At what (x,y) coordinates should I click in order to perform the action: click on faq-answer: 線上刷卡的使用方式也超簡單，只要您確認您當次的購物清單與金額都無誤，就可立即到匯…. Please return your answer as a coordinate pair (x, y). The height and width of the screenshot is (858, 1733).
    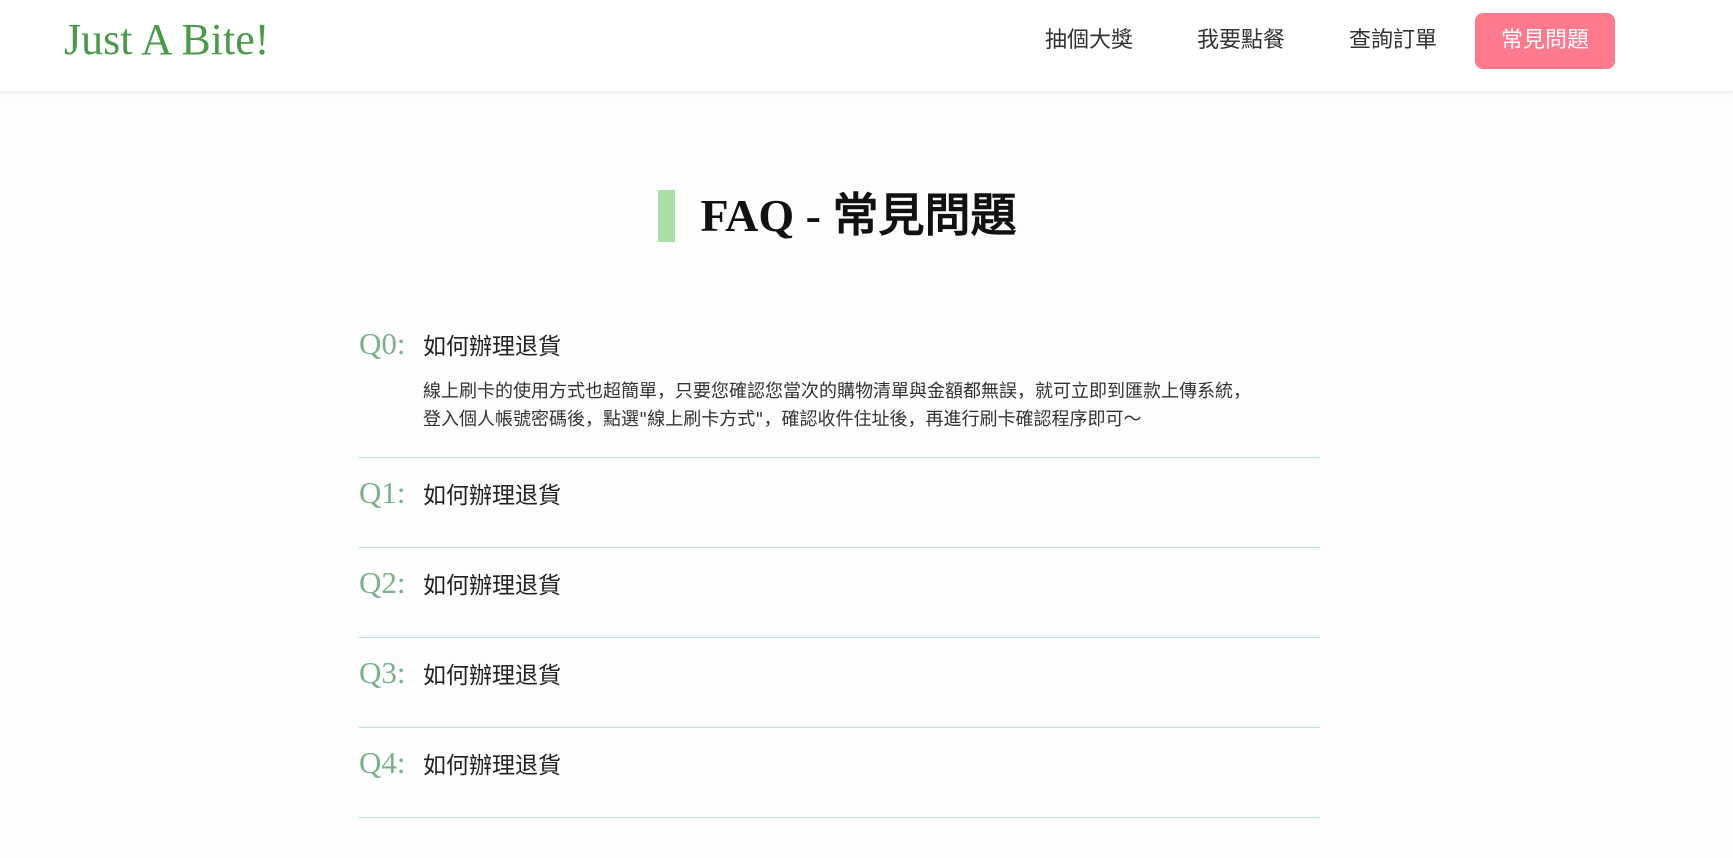
    Looking at the image, I should click on (837, 405).